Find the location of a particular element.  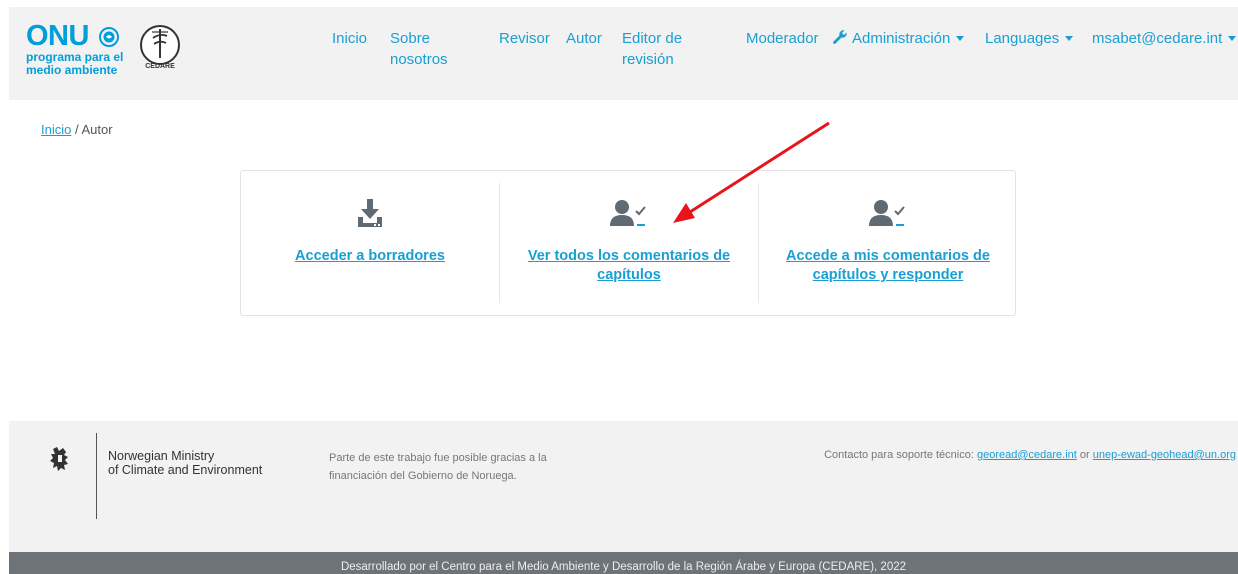

cedare-logo-text: CEDARE is located at coordinates (160, 66).